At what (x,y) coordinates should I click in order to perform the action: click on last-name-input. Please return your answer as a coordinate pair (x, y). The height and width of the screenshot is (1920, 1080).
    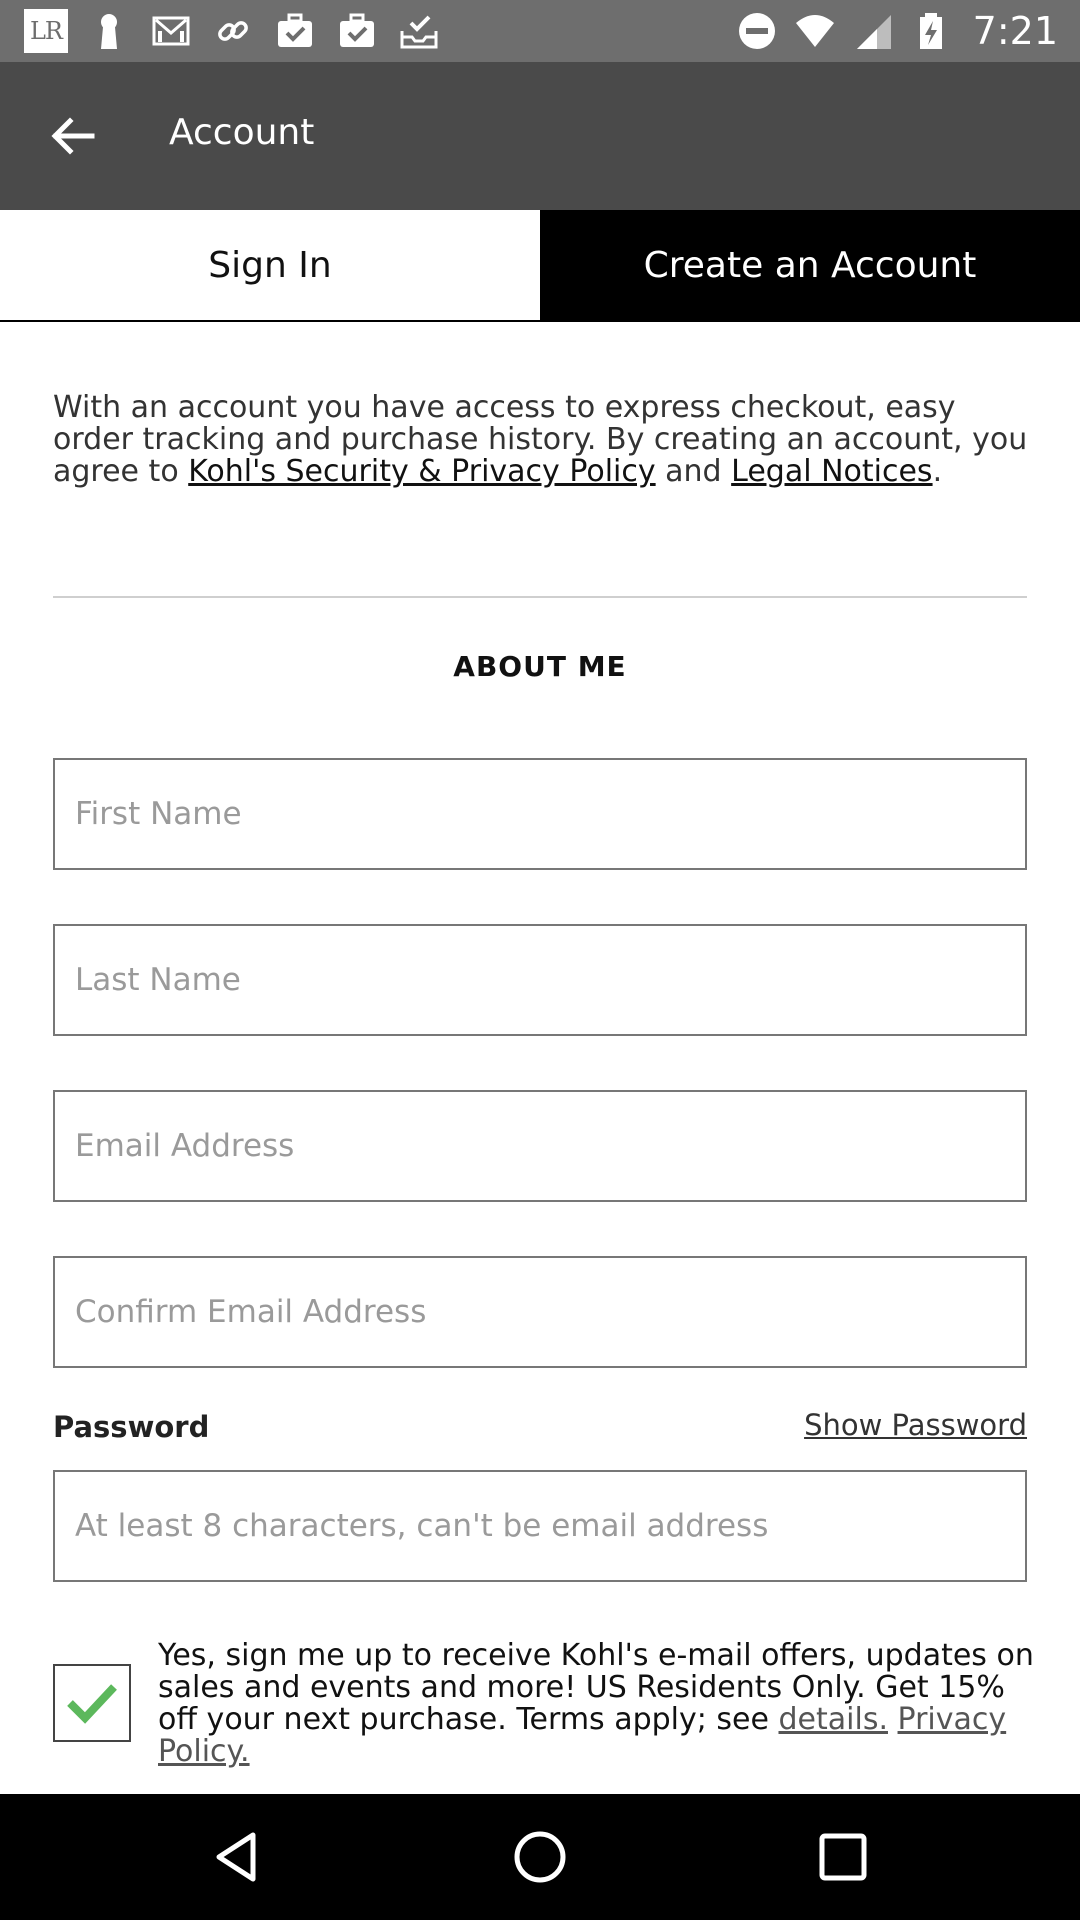
    Looking at the image, I should click on (540, 980).